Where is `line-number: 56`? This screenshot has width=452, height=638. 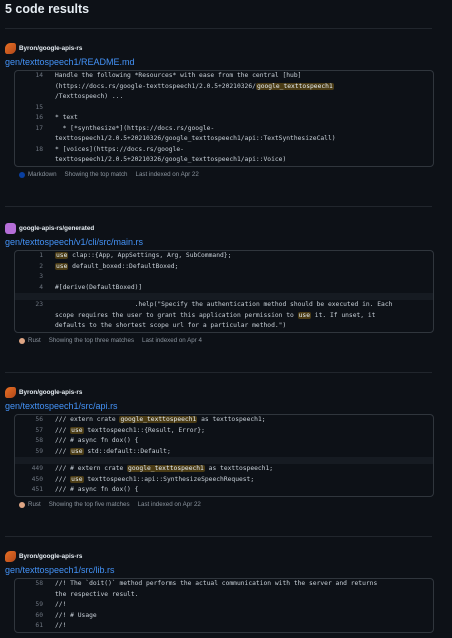
line-number: 56 is located at coordinates (35, 420).